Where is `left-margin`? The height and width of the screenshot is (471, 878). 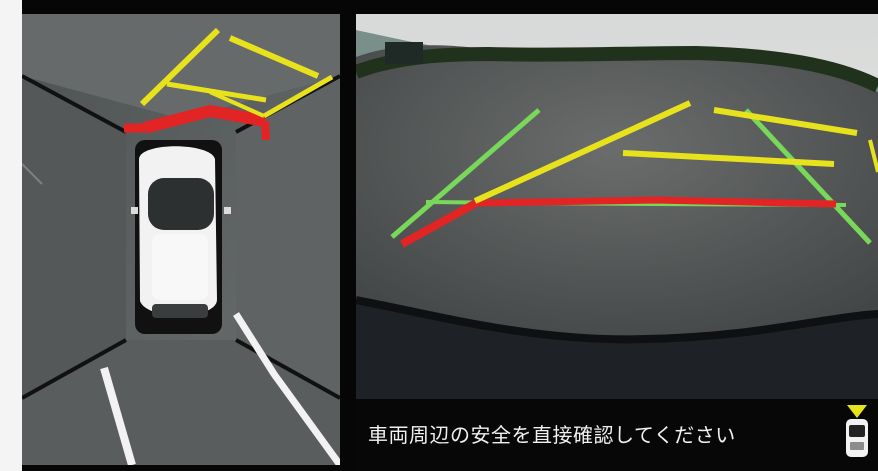 left-margin is located at coordinates (11, 235).